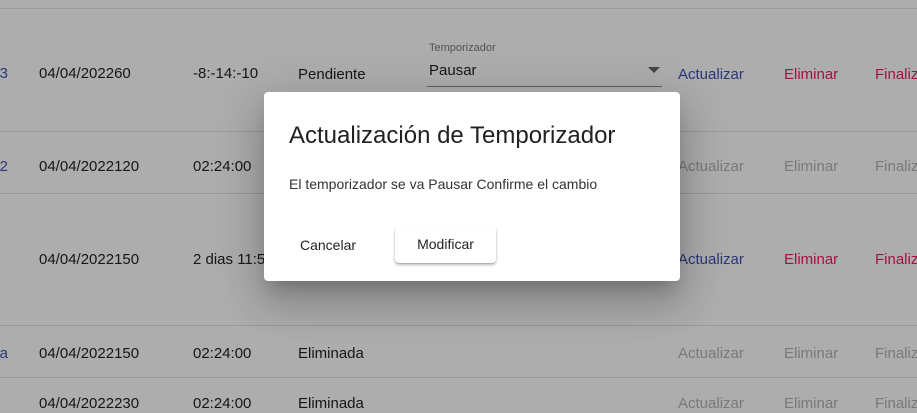 The image size is (917, 413). What do you see at coordinates (452, 135) in the screenshot?
I see `dialog-title: Actualización de Temporizador` at bounding box center [452, 135].